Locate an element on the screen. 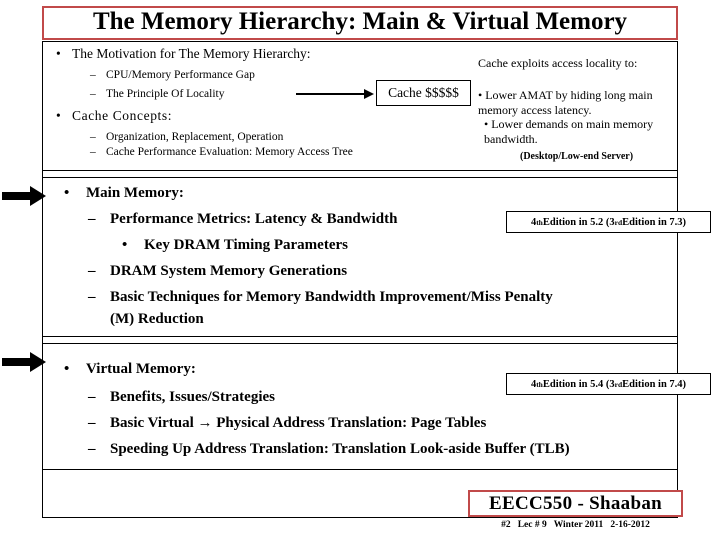  subitem-dram-timing-label: Key DRAM Timing Parameters is located at coordinates (246, 245).